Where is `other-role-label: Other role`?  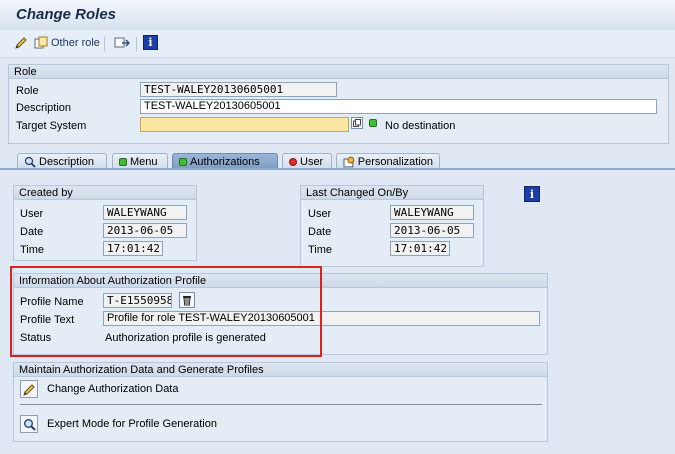
other-role-label: Other role is located at coordinates (75, 43).